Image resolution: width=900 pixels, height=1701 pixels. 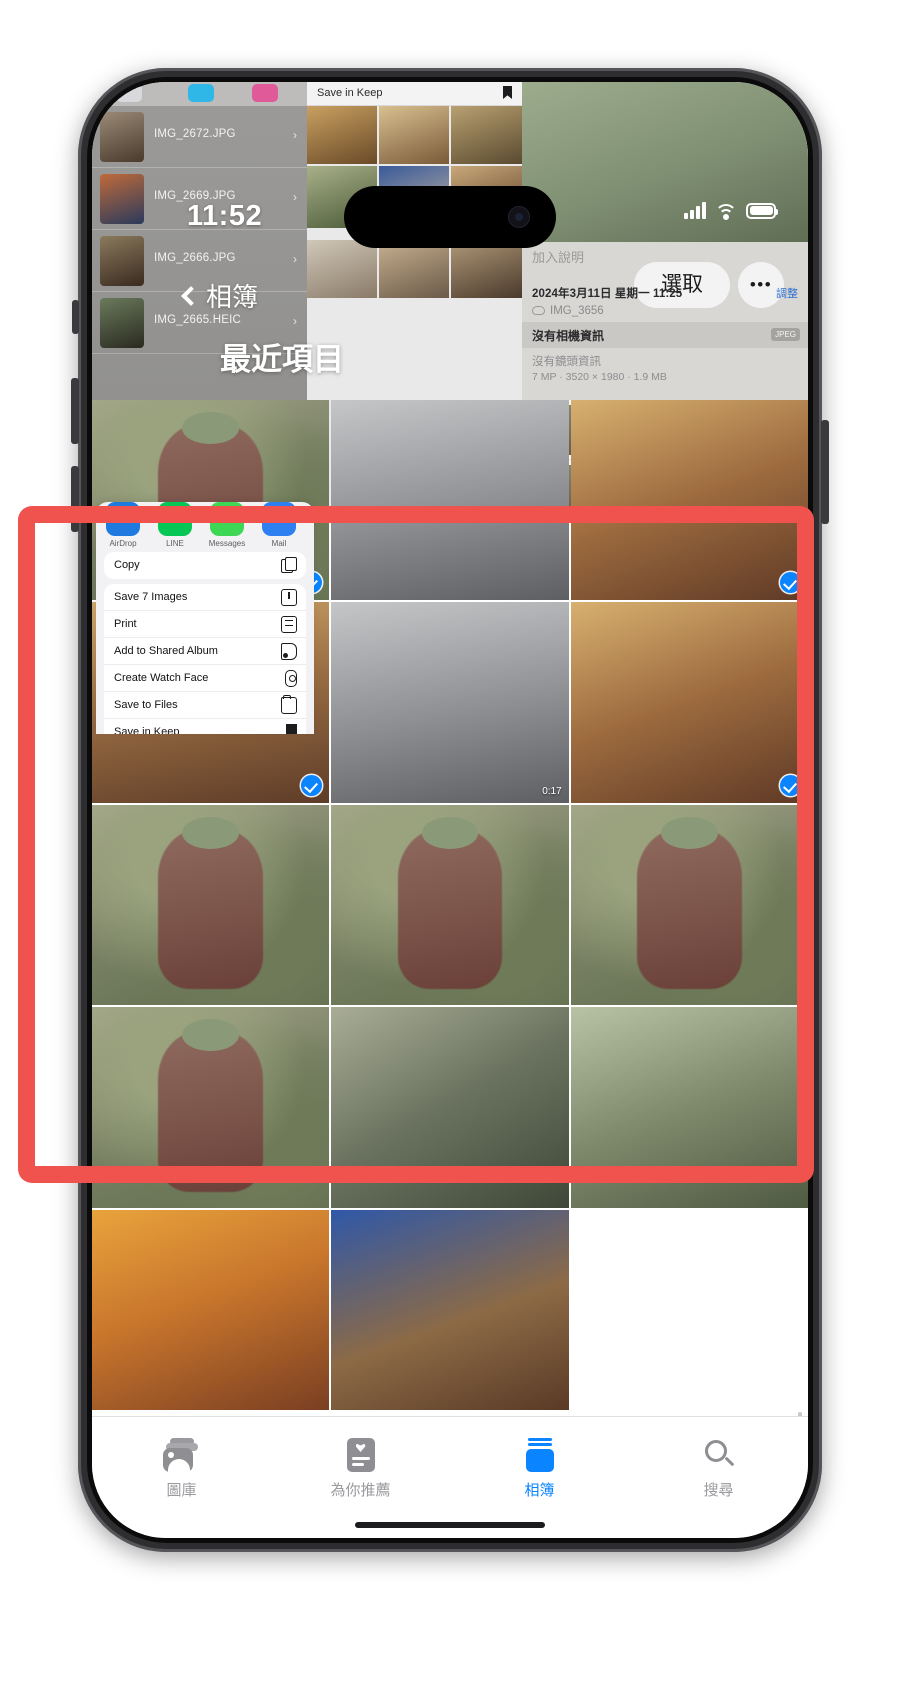 I want to click on icloud-icon, so click(x=538, y=311).